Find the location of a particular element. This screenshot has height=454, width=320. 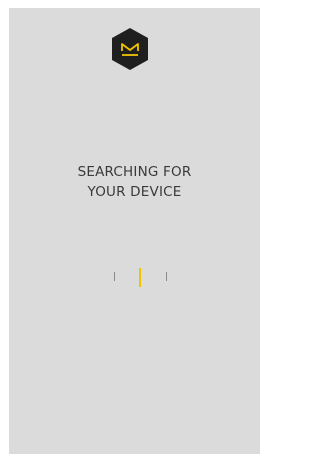

searching-message-line1: SEARCHING FOR is located at coordinates (134, 172).